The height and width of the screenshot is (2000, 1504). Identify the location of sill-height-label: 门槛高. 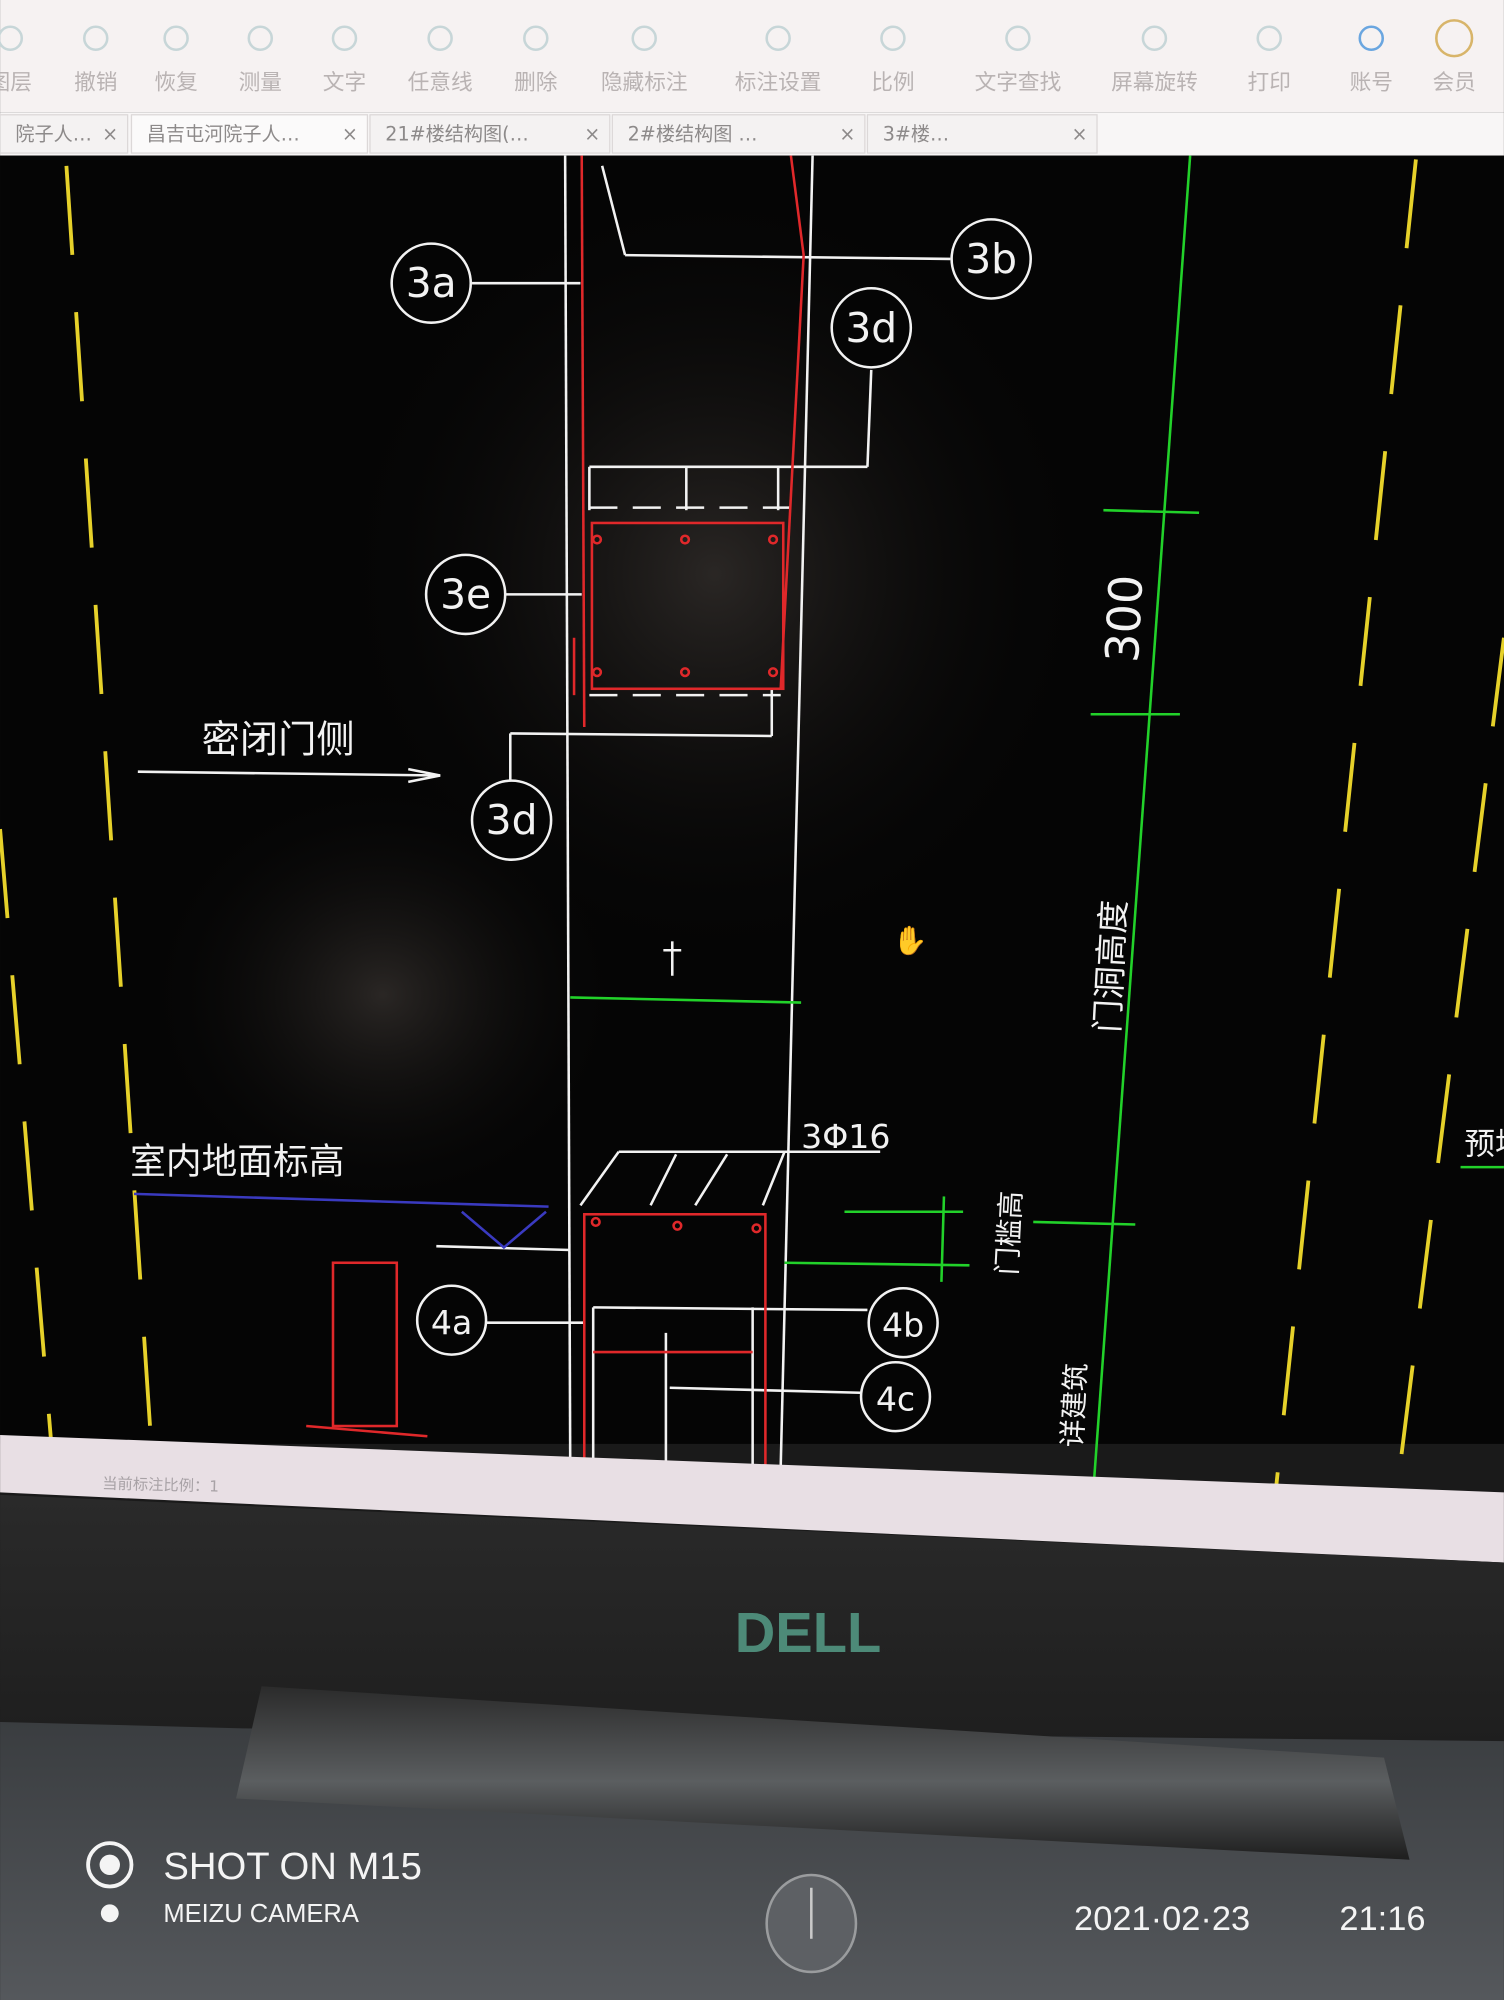
(1009, 1233).